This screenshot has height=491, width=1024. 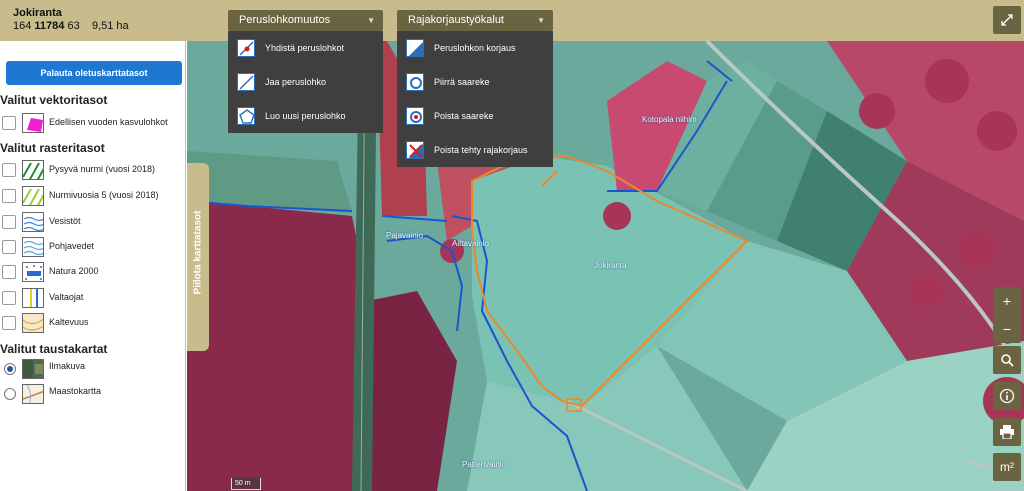 I want to click on zoom-out-button: −, so click(x=1007, y=329).